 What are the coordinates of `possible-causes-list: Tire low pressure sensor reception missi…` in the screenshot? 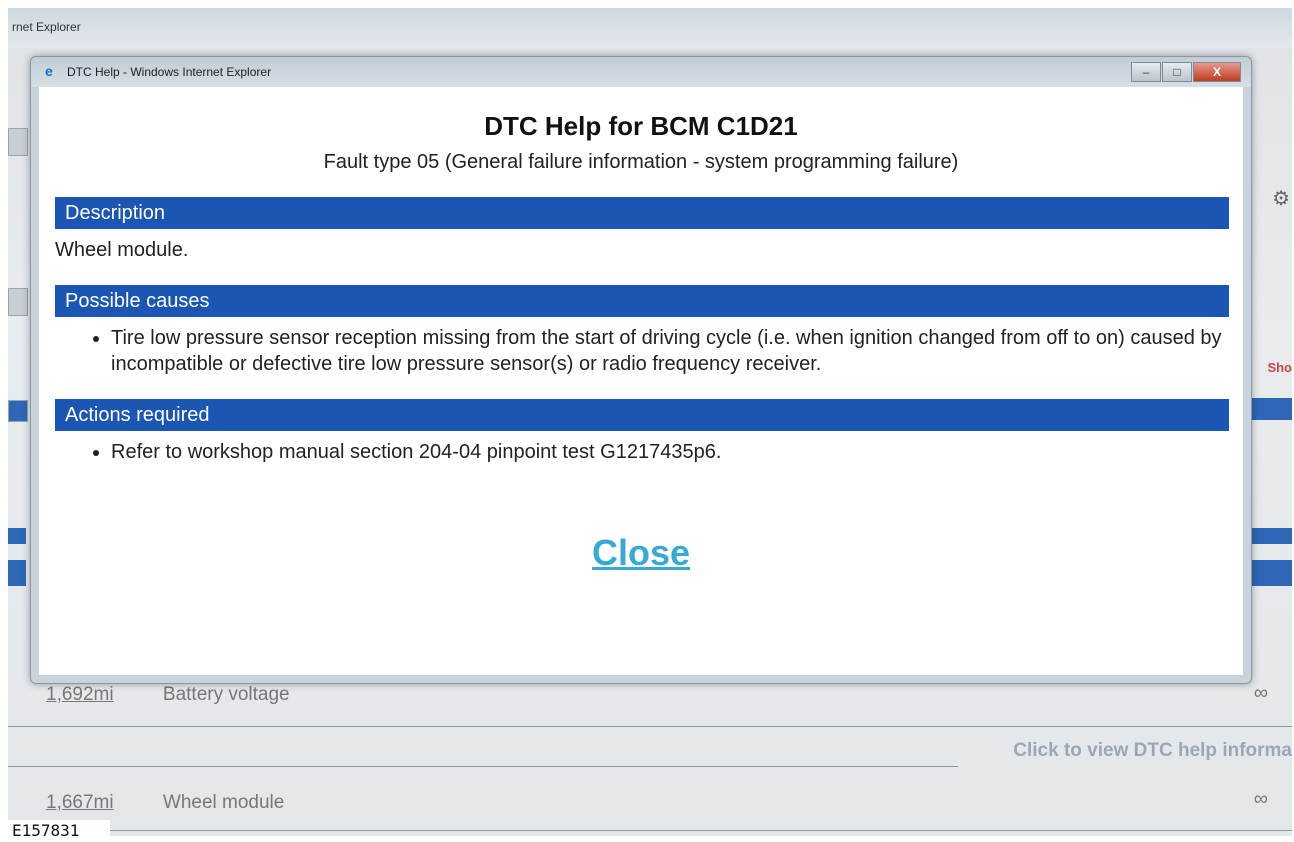 It's located at (649, 351).